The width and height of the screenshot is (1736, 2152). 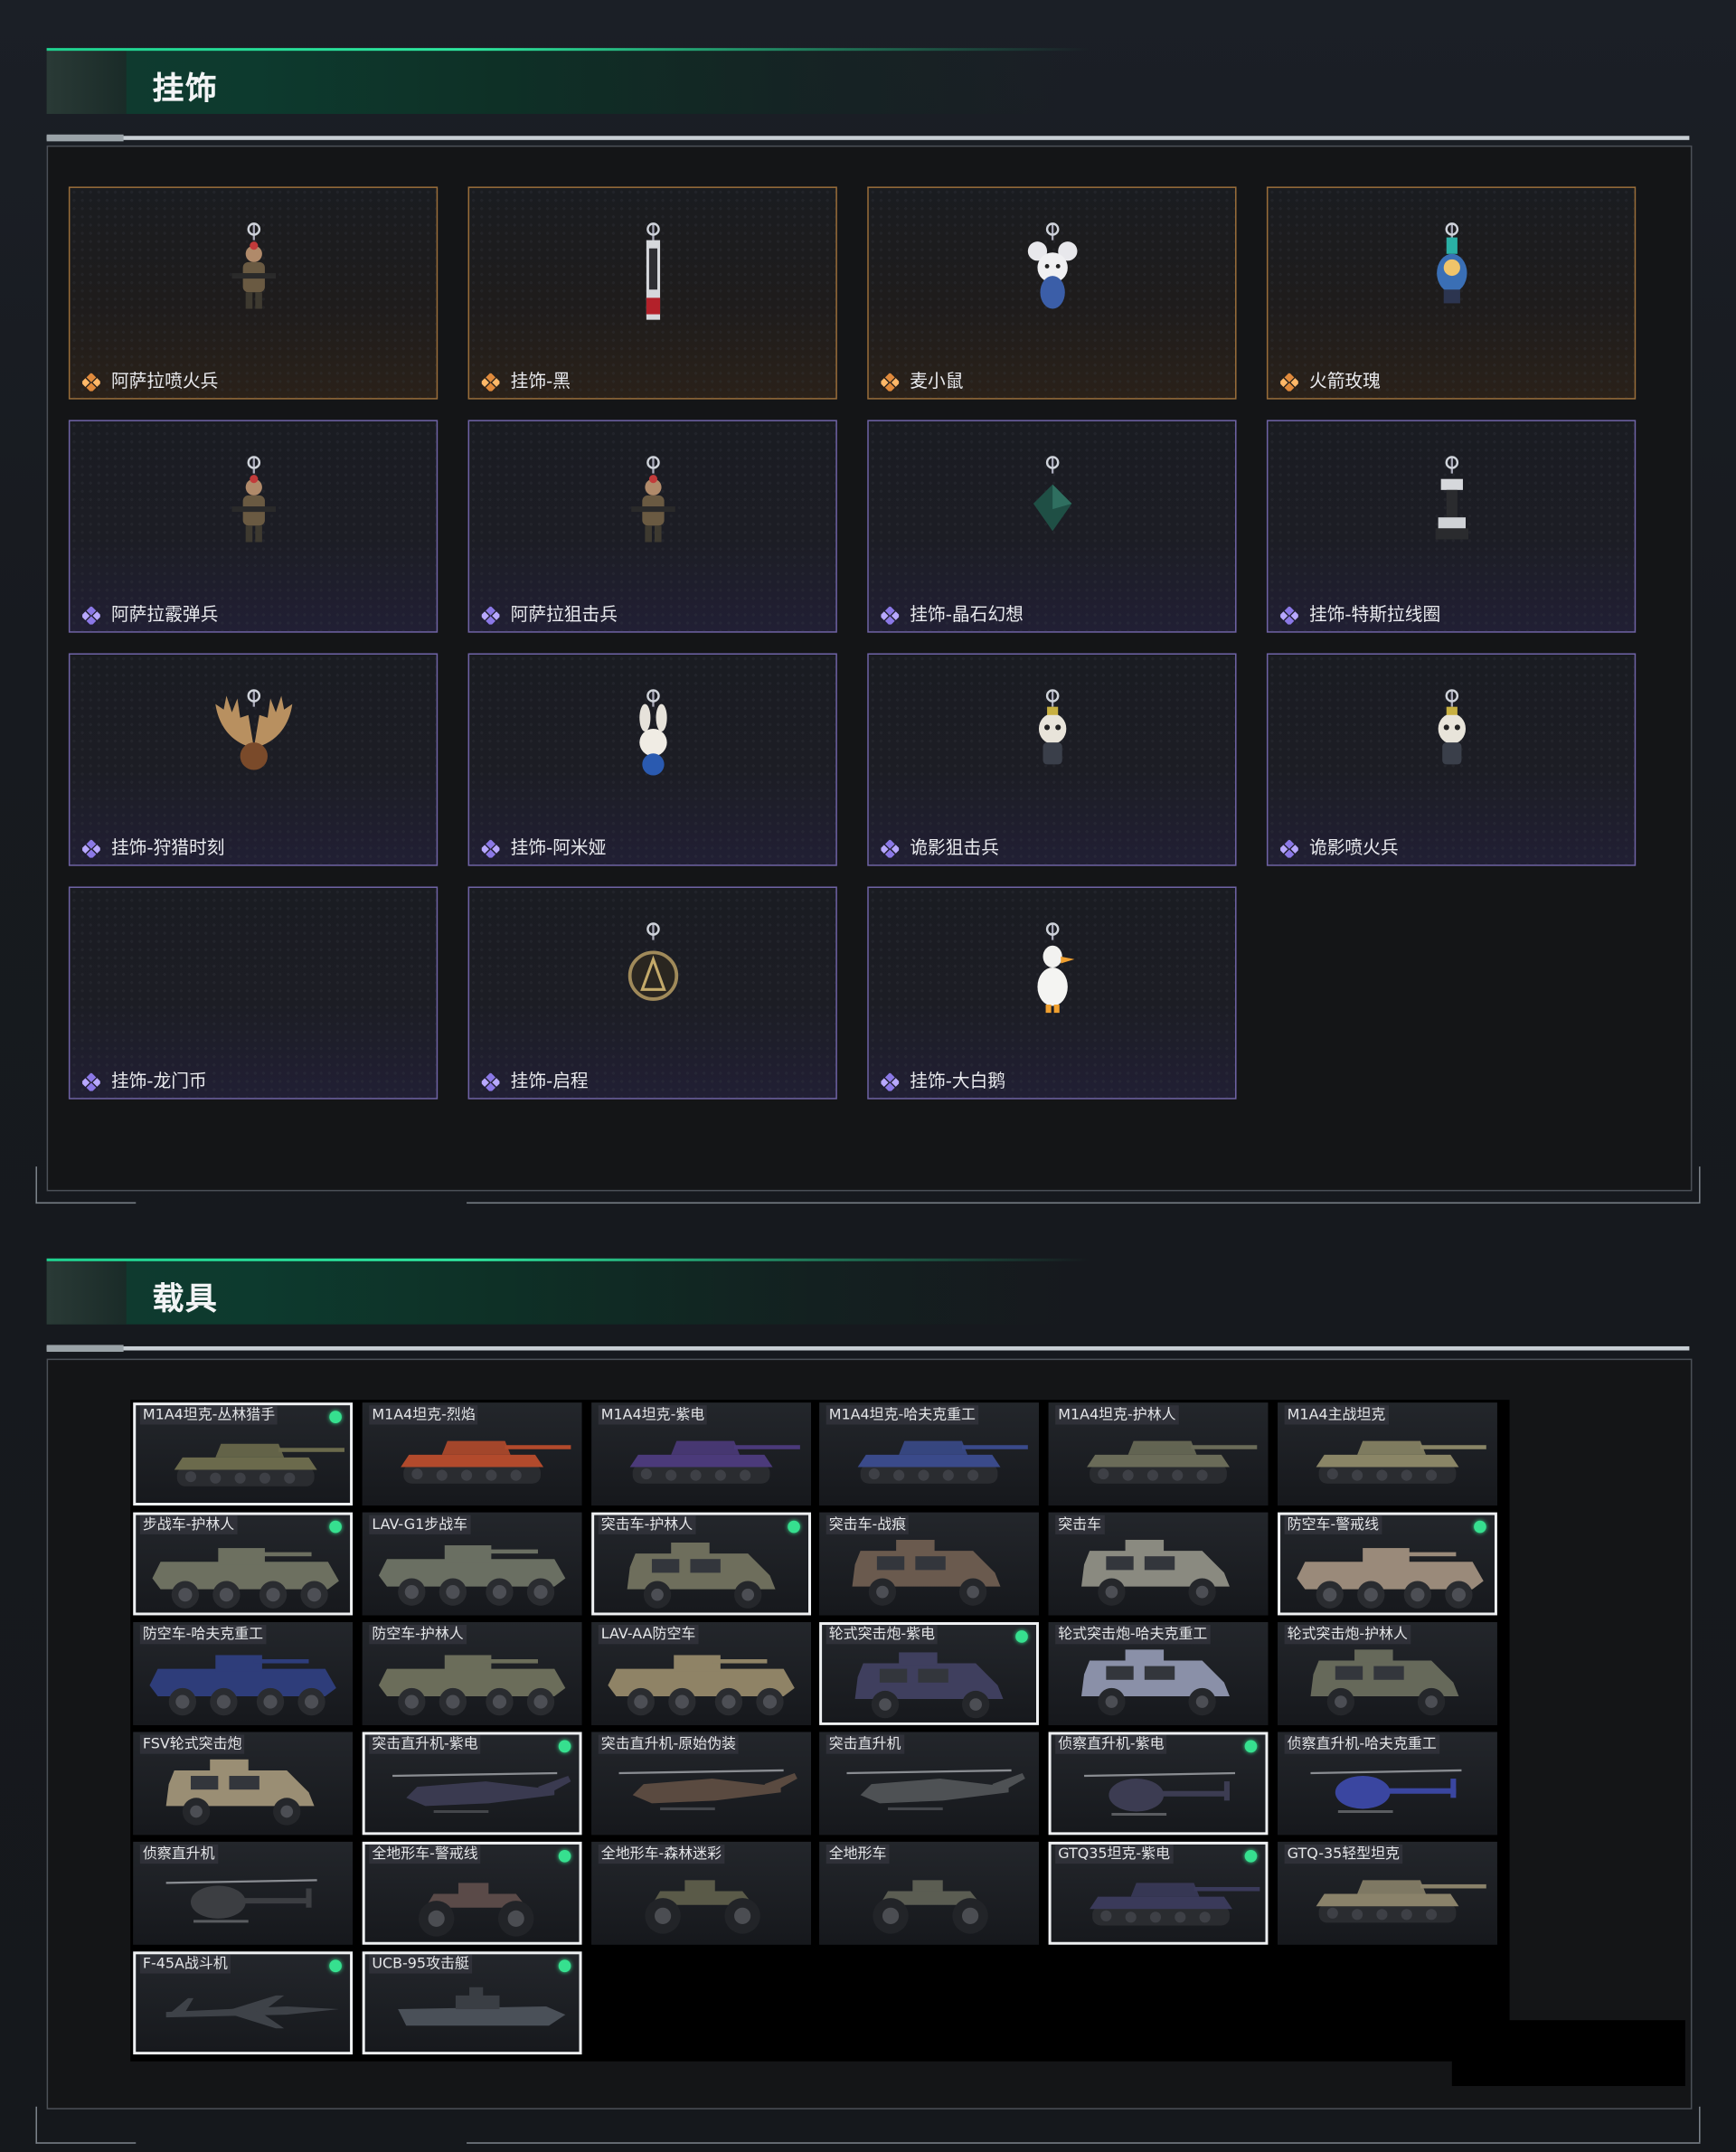 What do you see at coordinates (1111, 1744) in the screenshot?
I see `vehicle-label: 侦察直升机-紫电` at bounding box center [1111, 1744].